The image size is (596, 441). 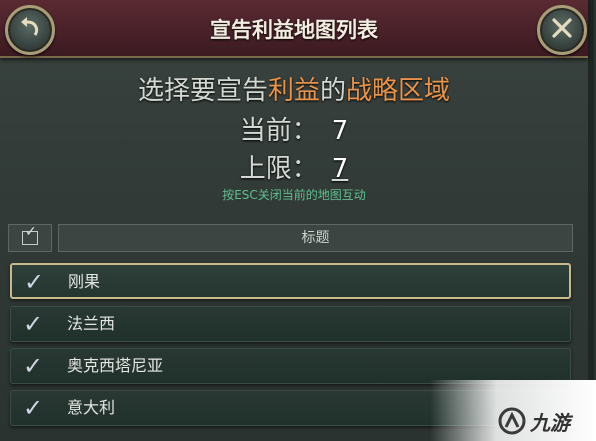 I want to click on esc-hint: 按ESC关闭当前的地图互动, so click(x=294, y=195).